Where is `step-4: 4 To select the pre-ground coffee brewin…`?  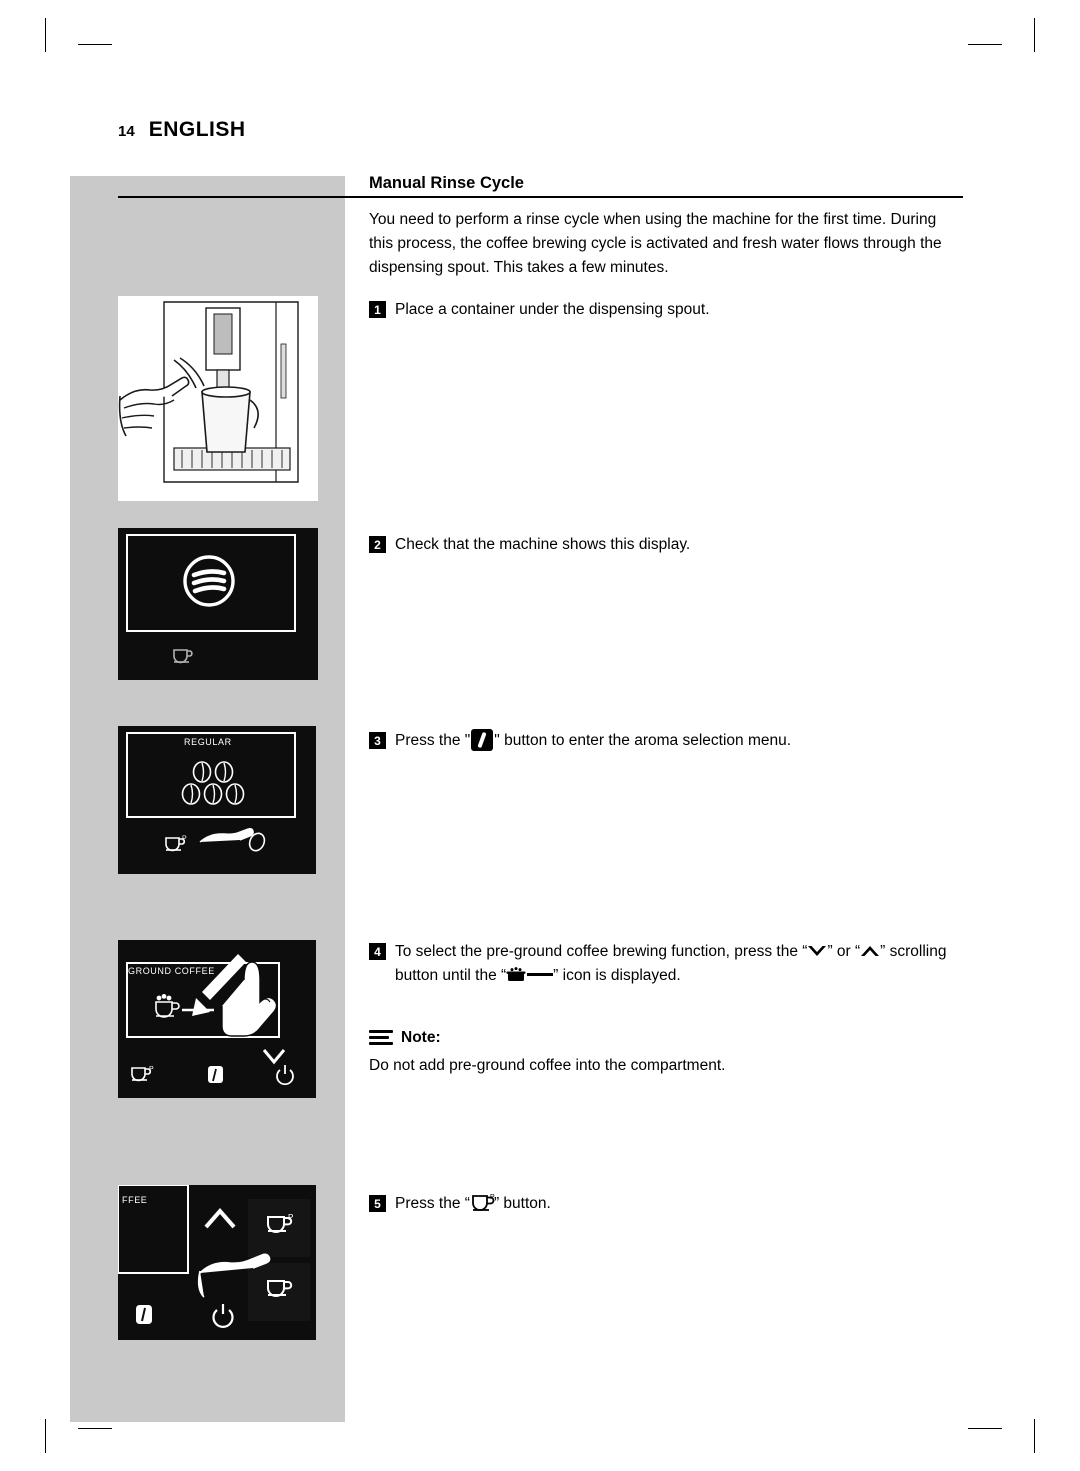
step-4: 4 To select the pre-ground coffee brewin… is located at coordinates (664, 964).